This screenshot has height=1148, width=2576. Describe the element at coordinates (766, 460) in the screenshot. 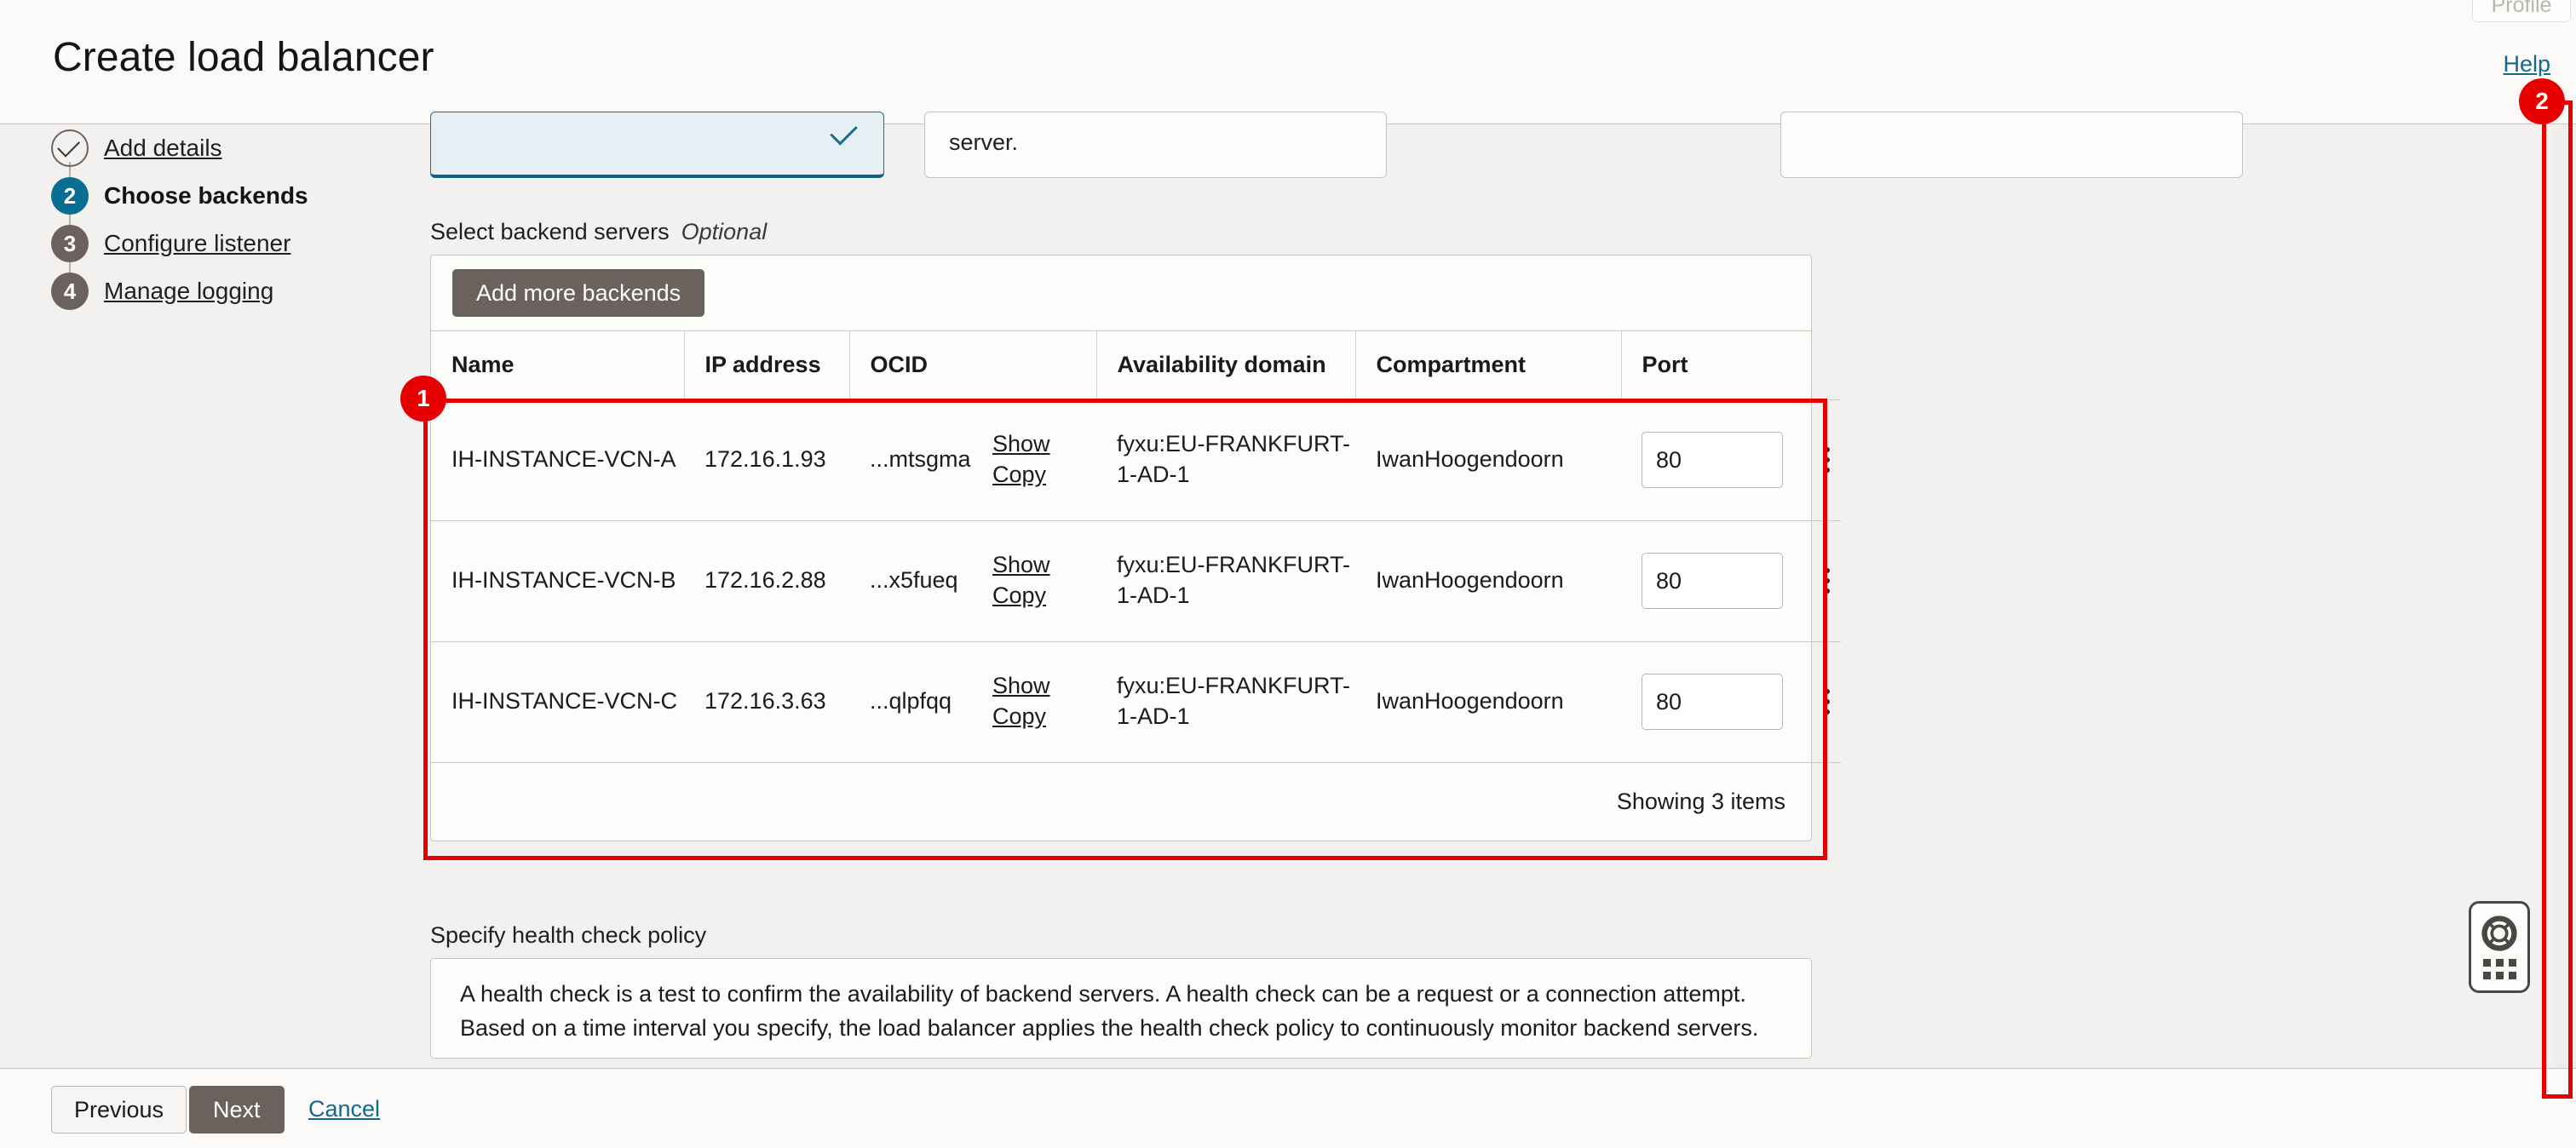

I see `cell-ip: 172.16.1.93` at that location.